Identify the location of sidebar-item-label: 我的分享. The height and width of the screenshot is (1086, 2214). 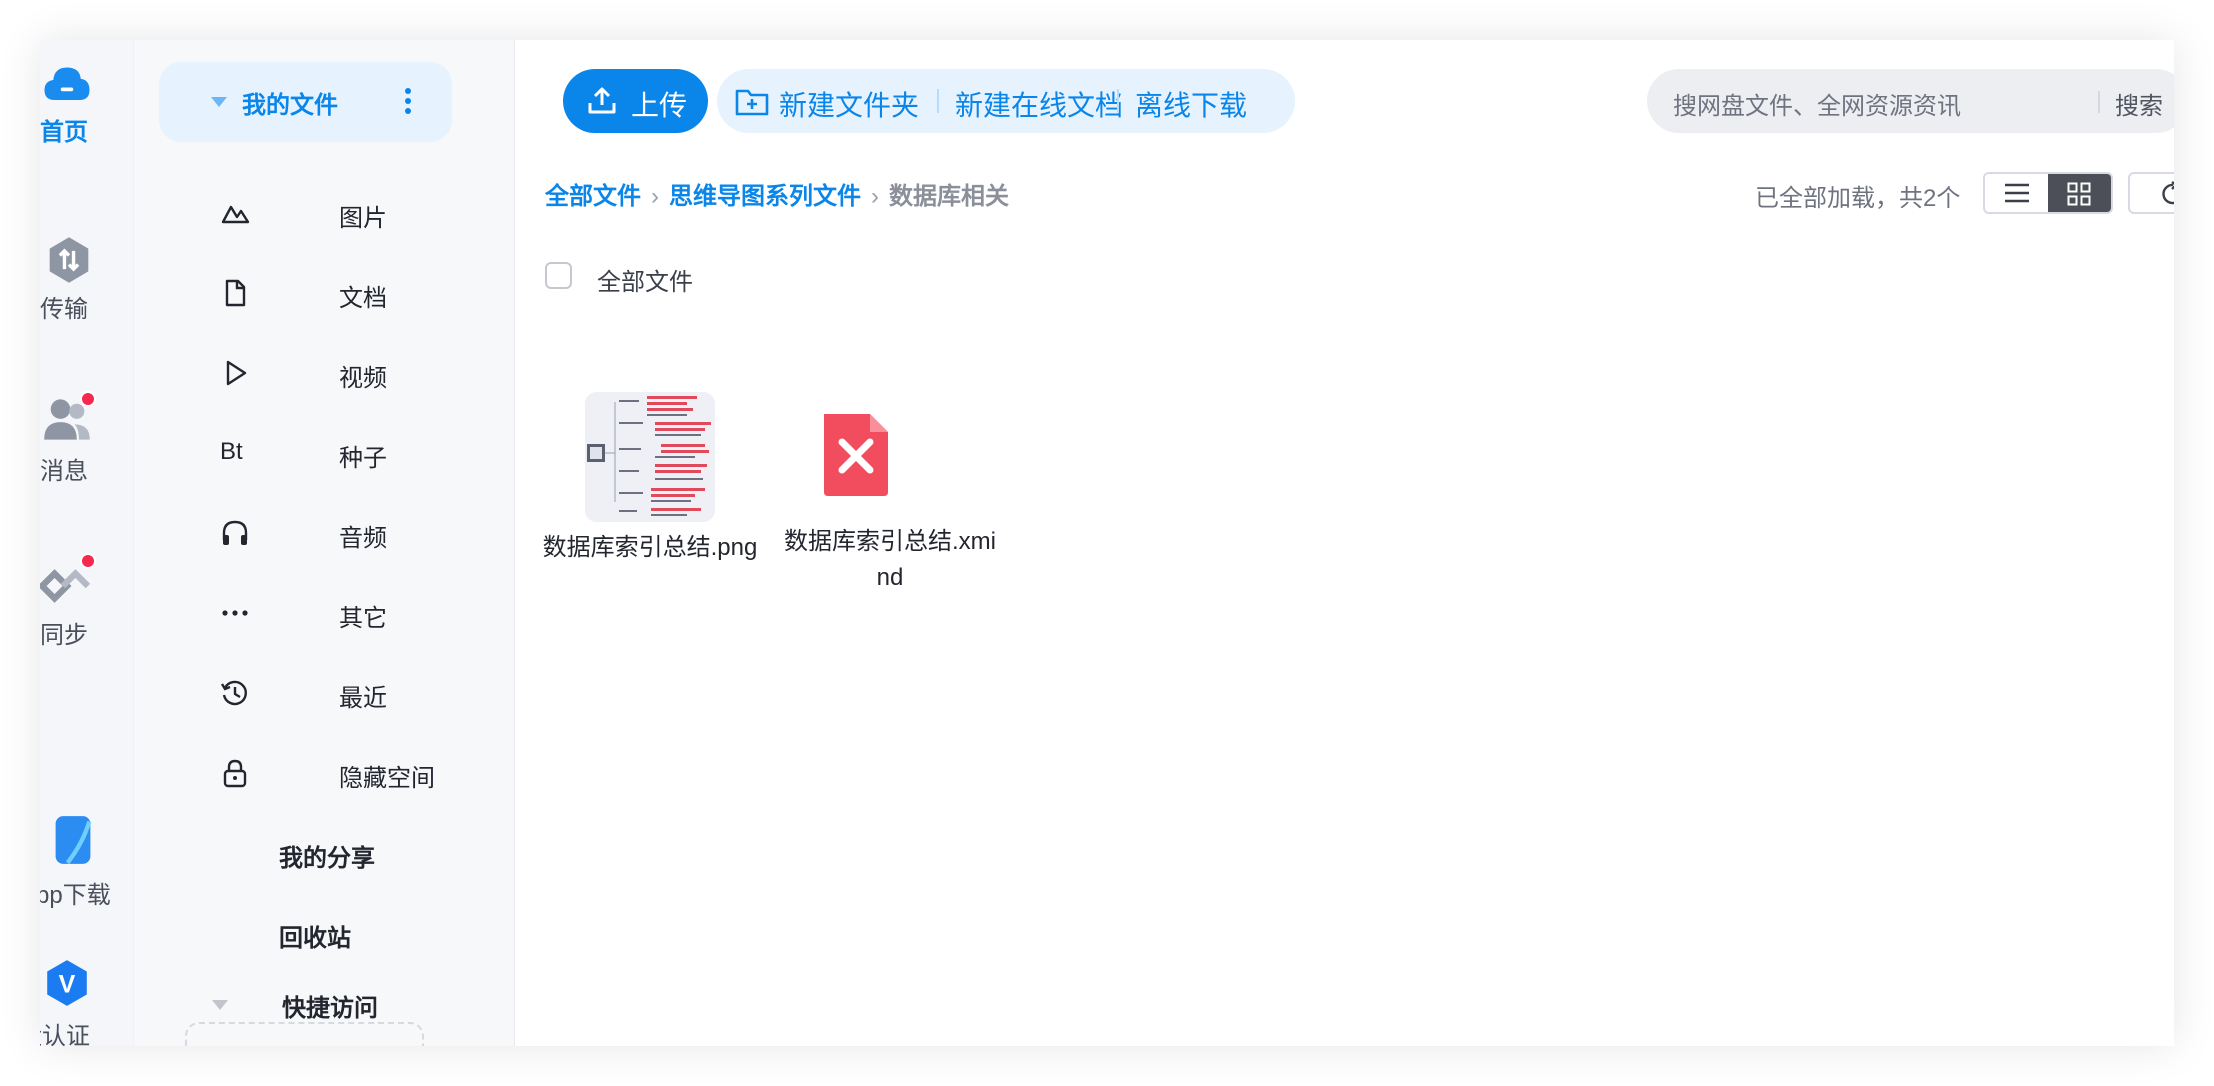
(327, 858).